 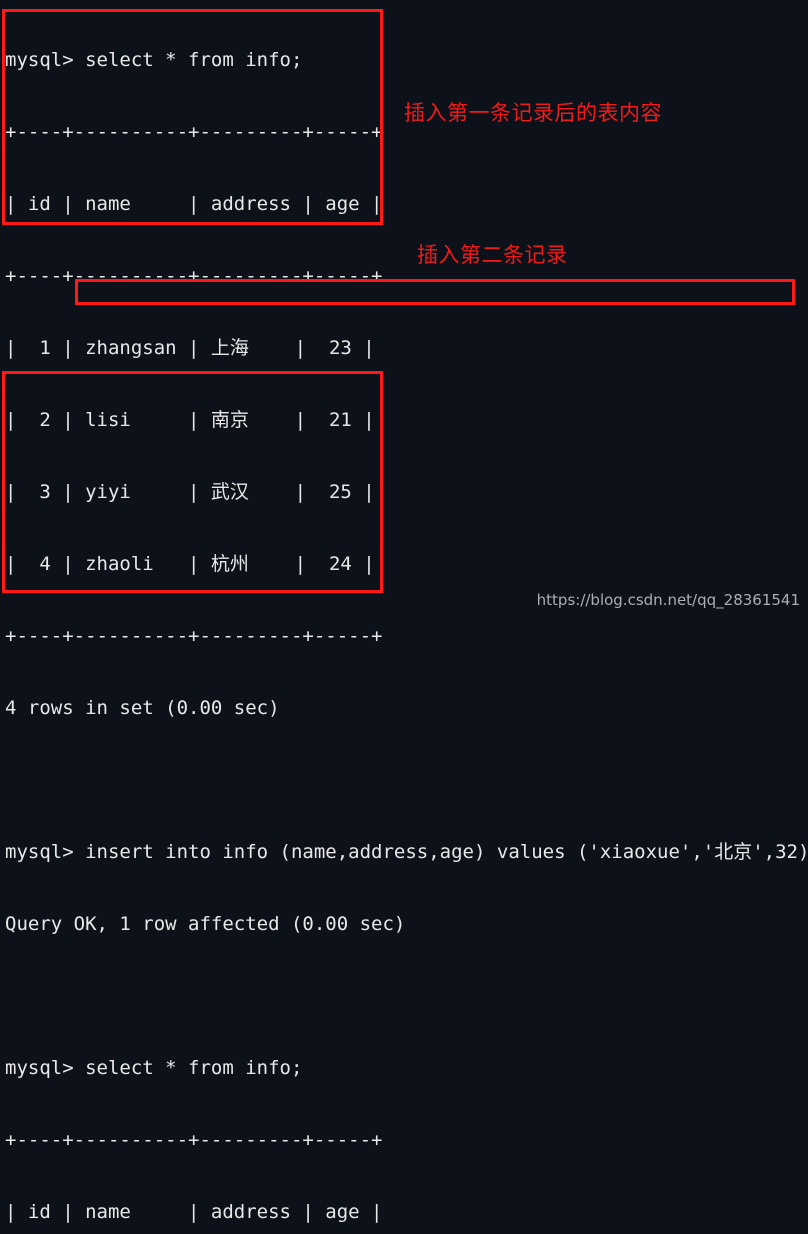 What do you see at coordinates (154, 60) in the screenshot?
I see `terminal-line-select-first: mysql> select * from info;` at bounding box center [154, 60].